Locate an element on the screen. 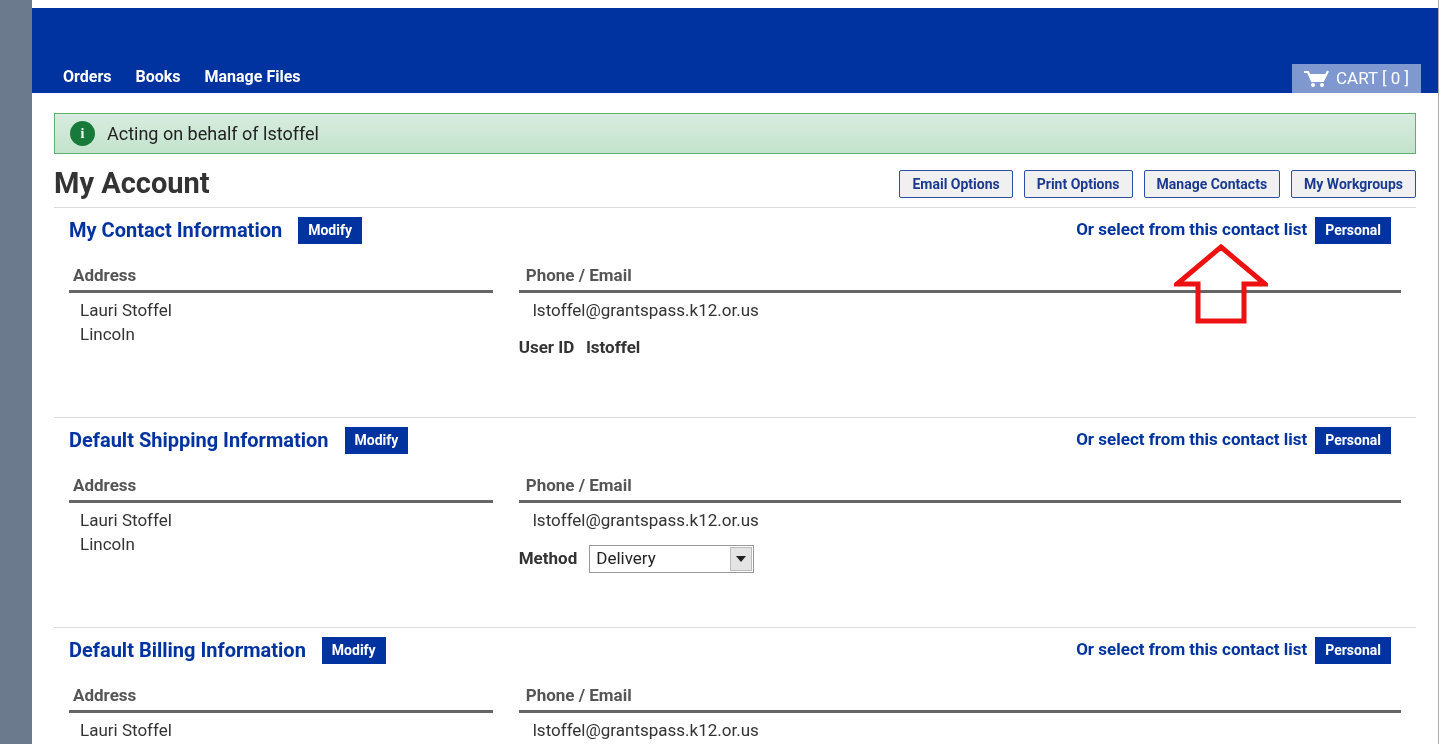  method-label: Method is located at coordinates (548, 558).